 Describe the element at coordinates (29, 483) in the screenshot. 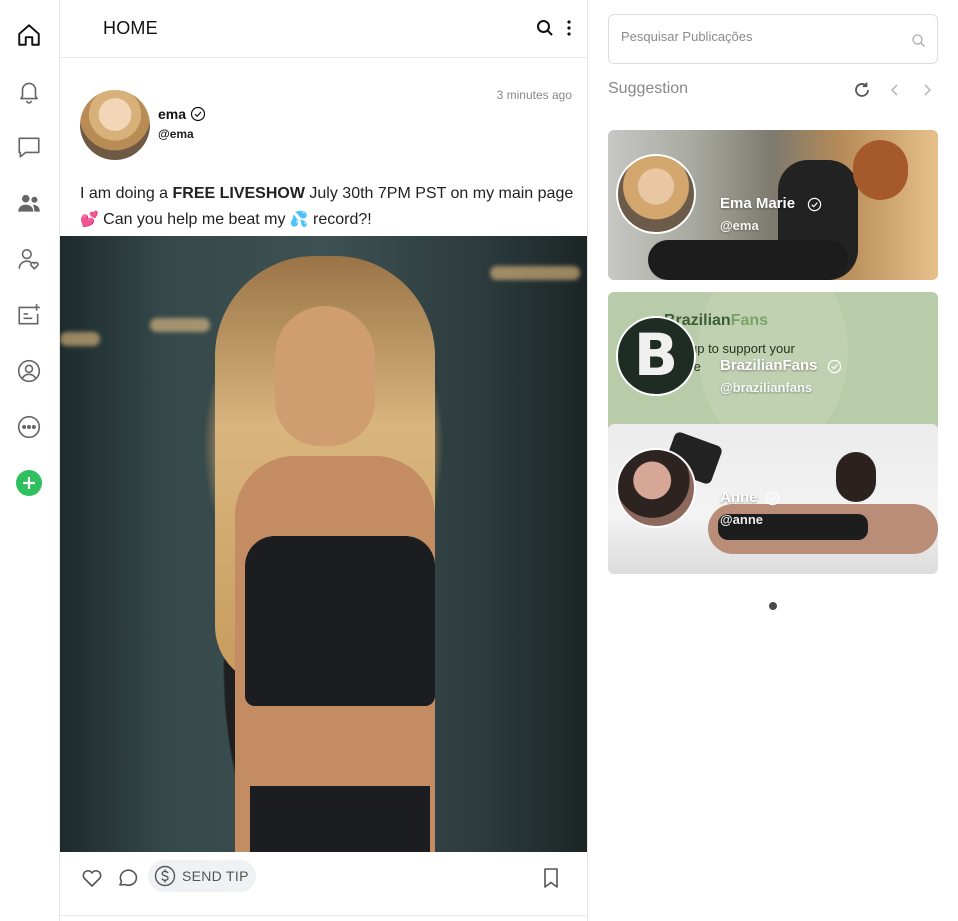

I see `plus-icon` at that location.